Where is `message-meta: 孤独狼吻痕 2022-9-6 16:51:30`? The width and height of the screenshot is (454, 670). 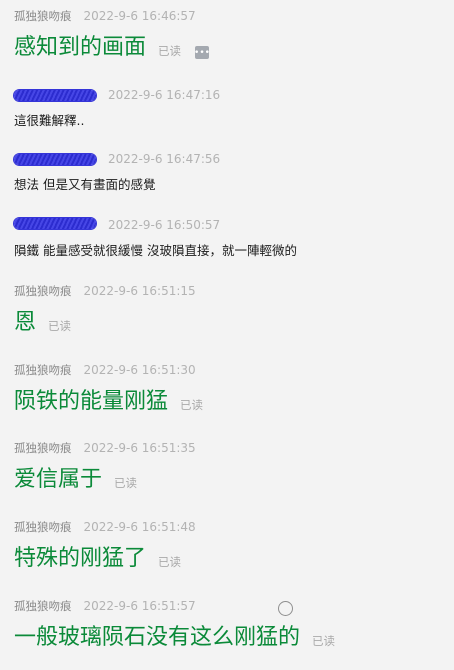 message-meta: 孤独狼吻痕 2022-9-6 16:51:30 is located at coordinates (229, 370).